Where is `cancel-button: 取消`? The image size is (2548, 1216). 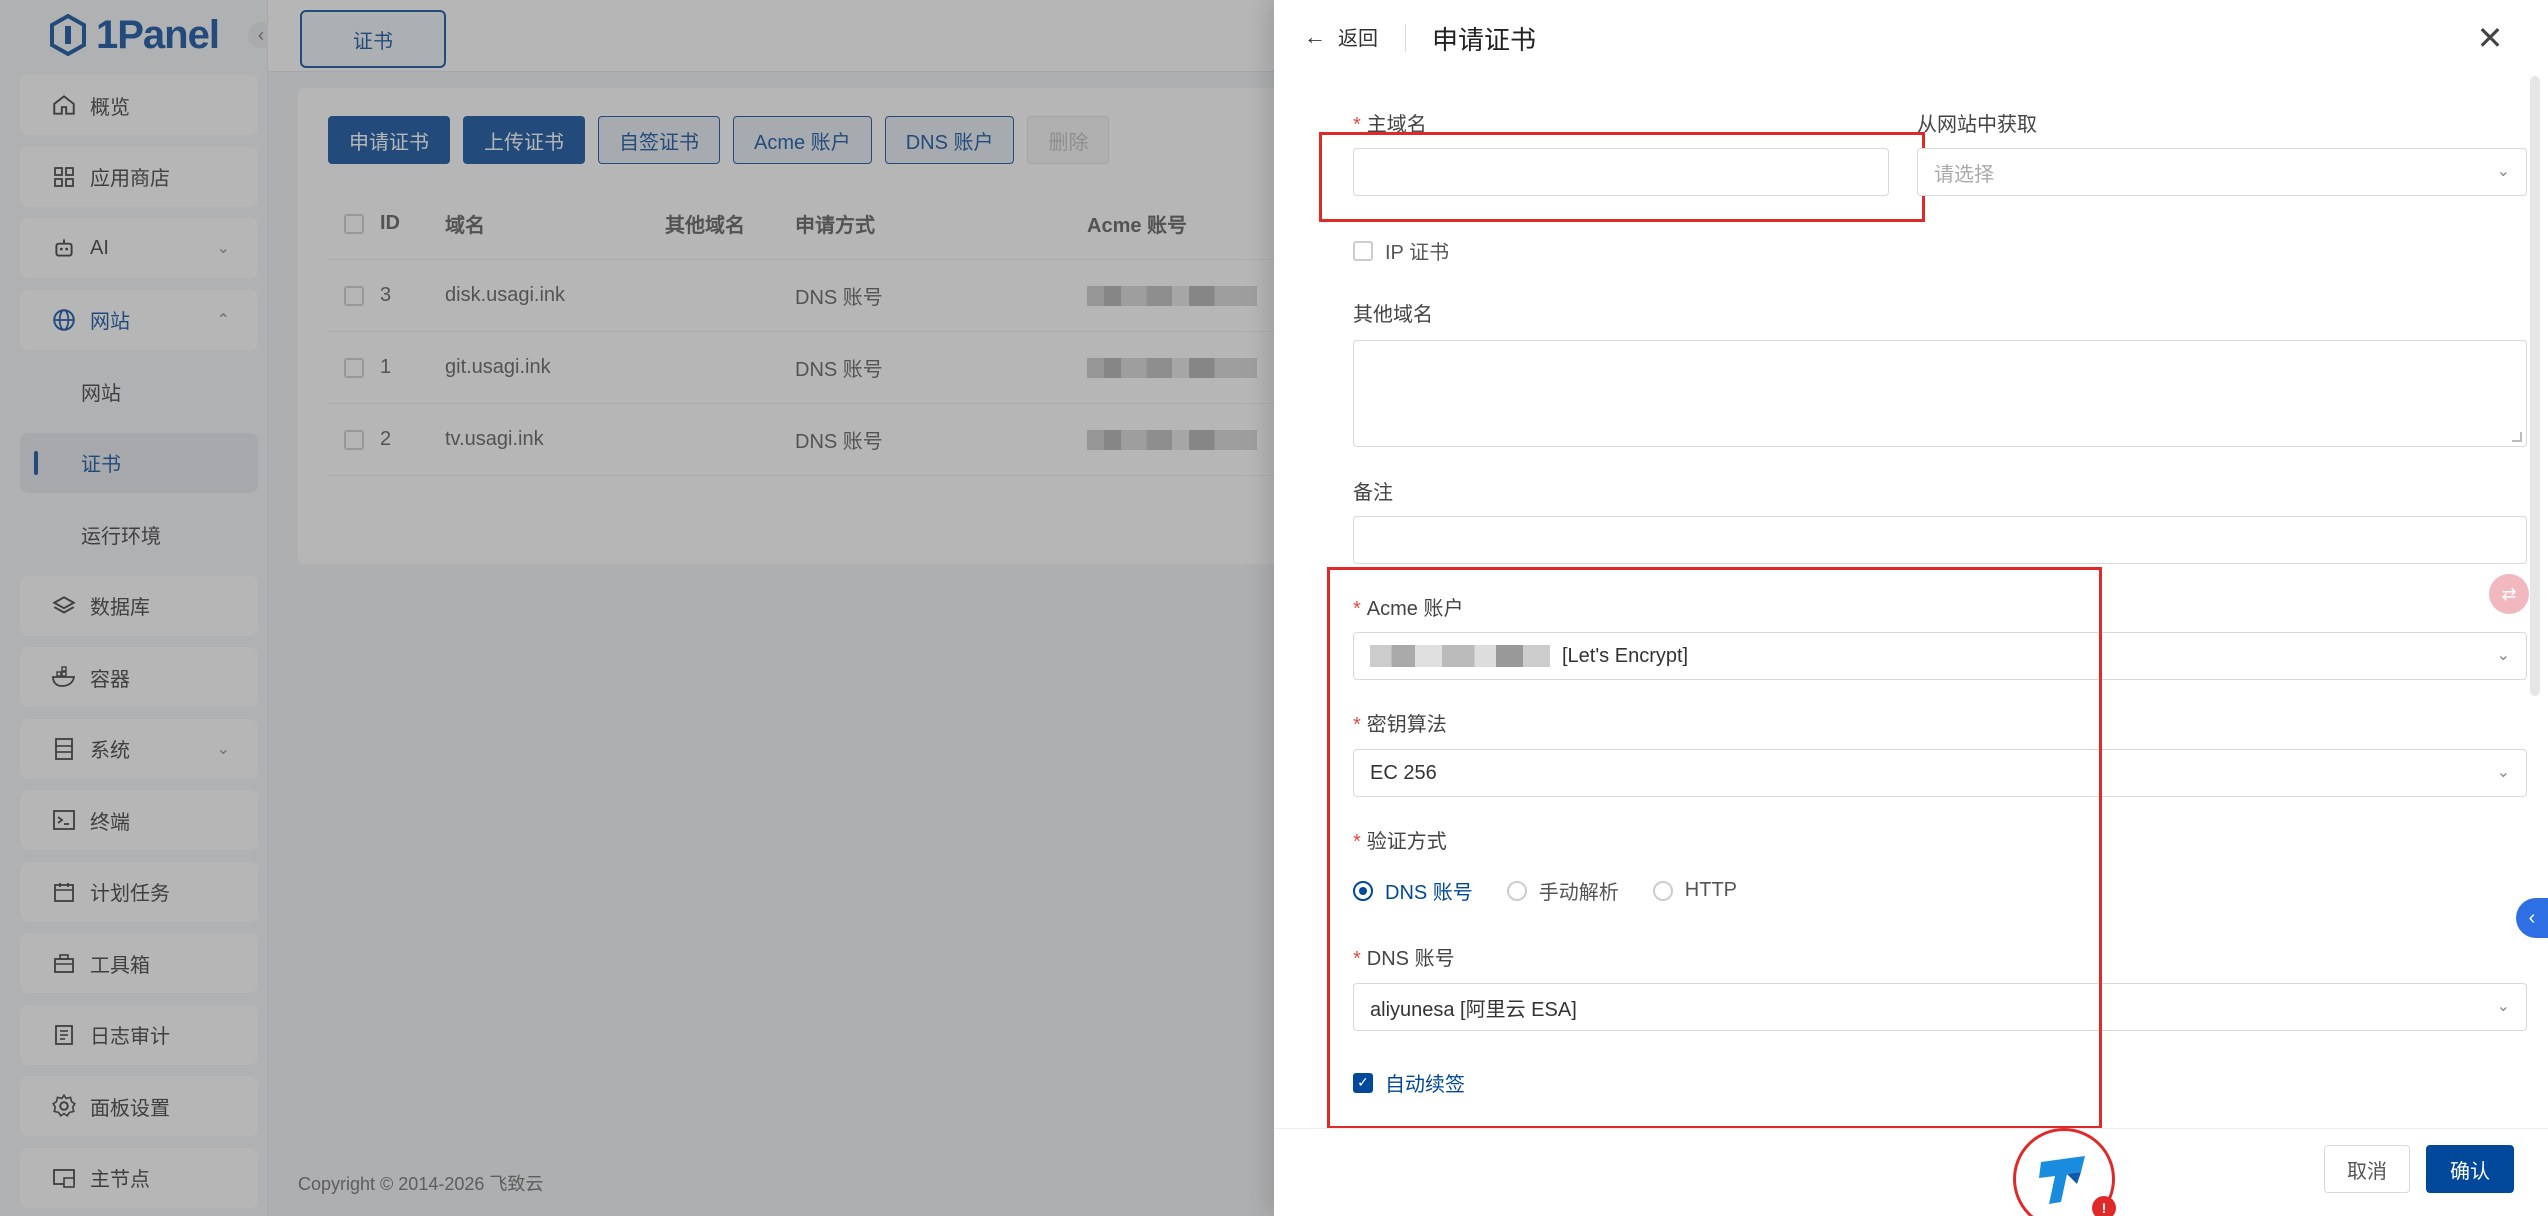
cancel-button: 取消 is located at coordinates (2367, 1169).